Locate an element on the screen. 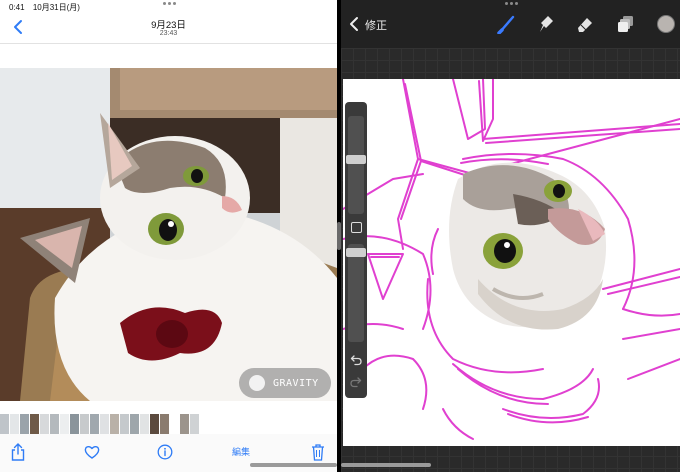 The height and width of the screenshot is (472, 680). photo-date: 9月23日 is located at coordinates (168, 25).